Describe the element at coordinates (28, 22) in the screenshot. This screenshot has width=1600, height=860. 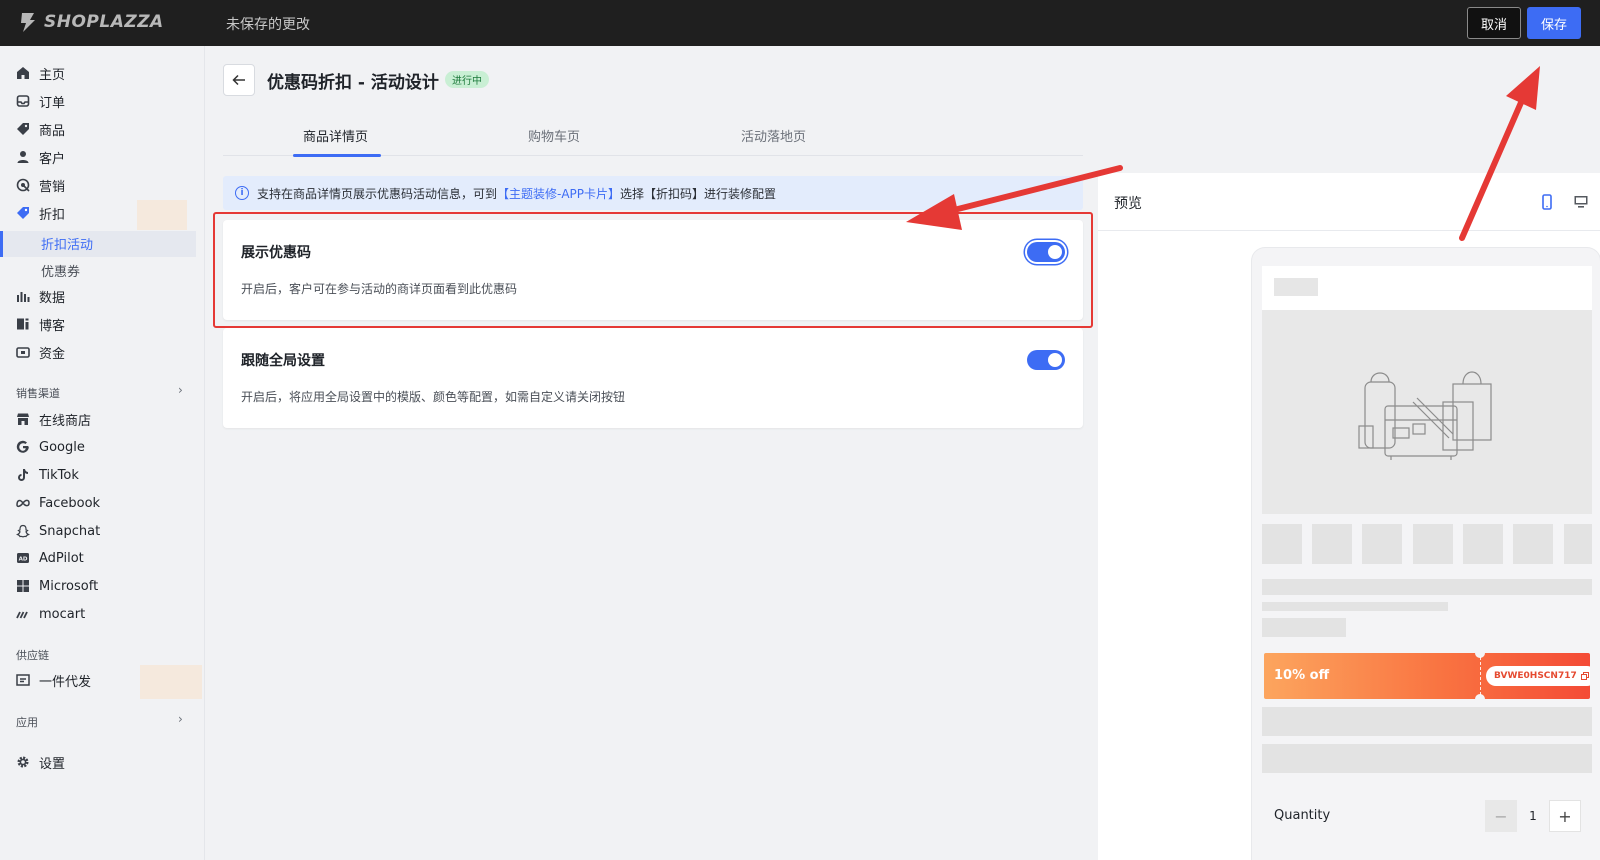
I see `shoplazza-logo-icon` at that location.